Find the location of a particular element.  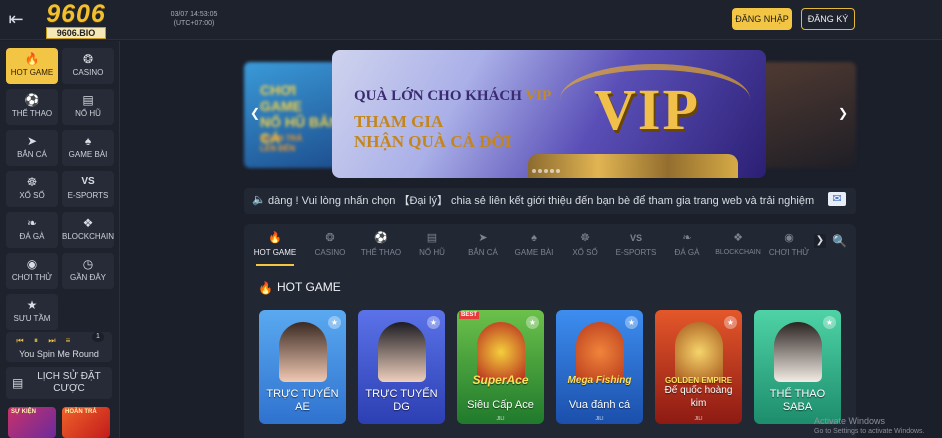

tab-ban-ca: ➤ BẮN CÁ is located at coordinates (483, 247).